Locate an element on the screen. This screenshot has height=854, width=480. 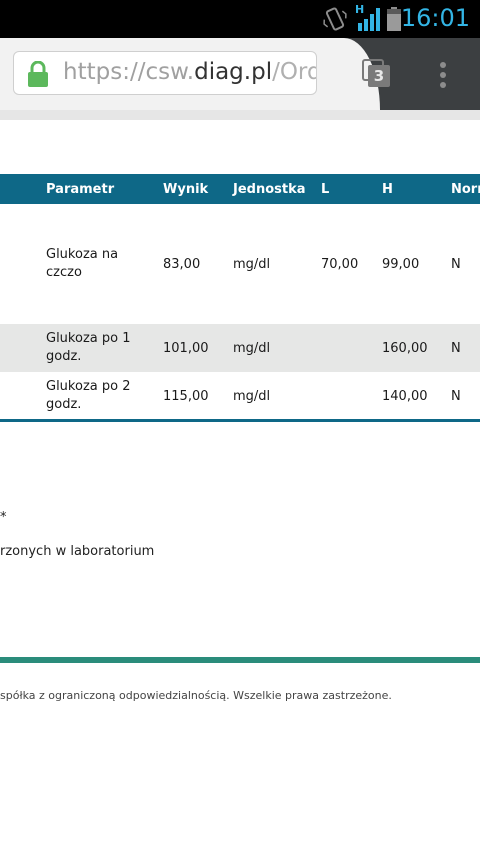
browser-toolbar: https://csw.diag.pl/Order 3 is located at coordinates (240, 74).